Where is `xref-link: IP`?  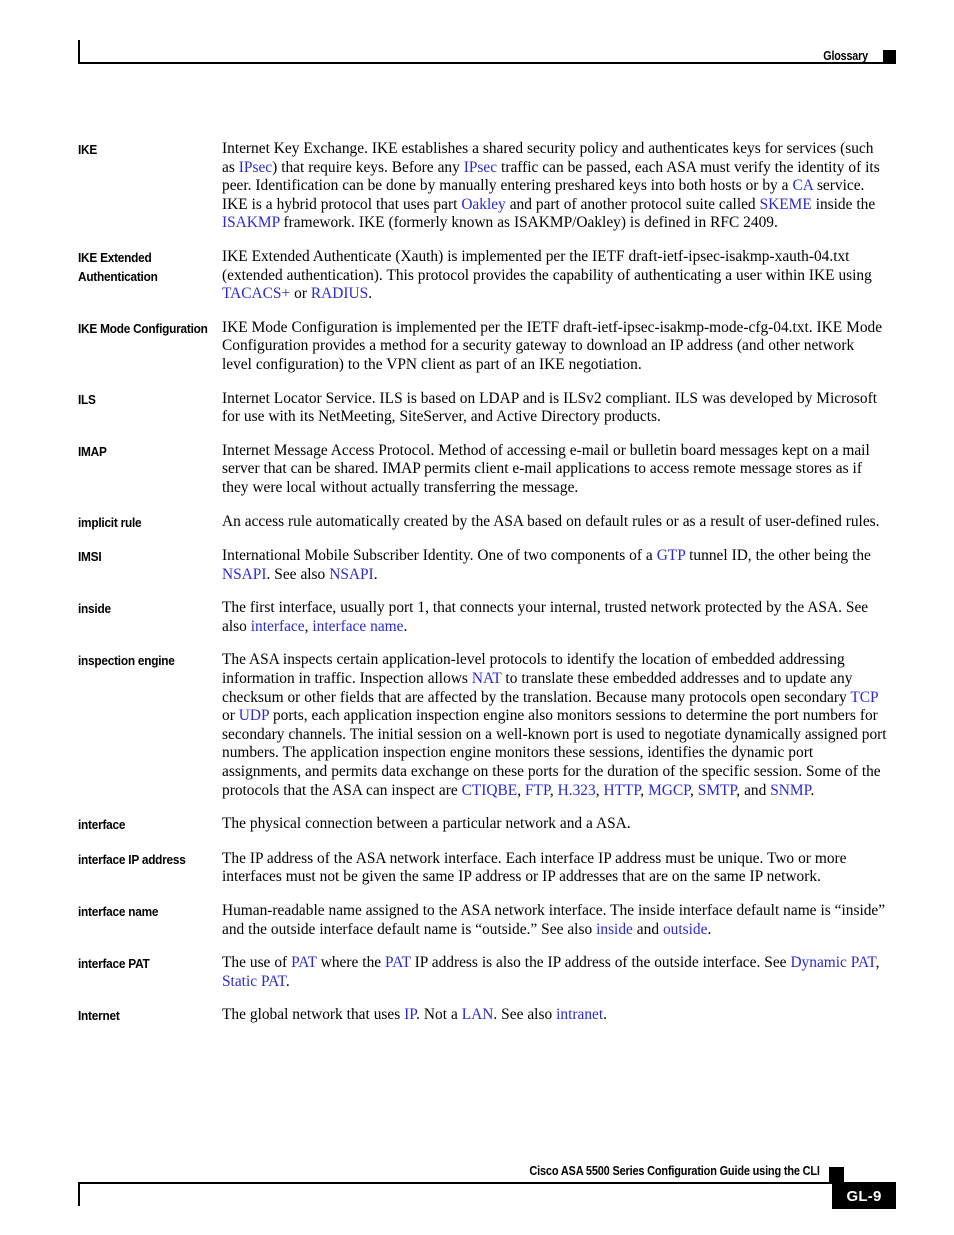
xref-link: IP is located at coordinates (410, 1014).